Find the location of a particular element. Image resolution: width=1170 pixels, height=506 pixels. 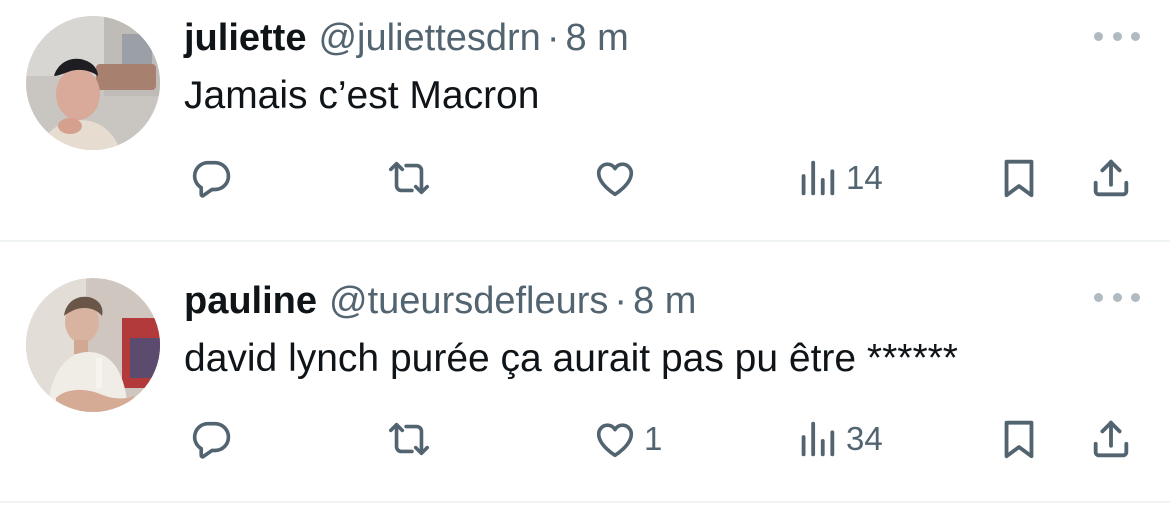

views-button: 14 is located at coordinates (838, 178).